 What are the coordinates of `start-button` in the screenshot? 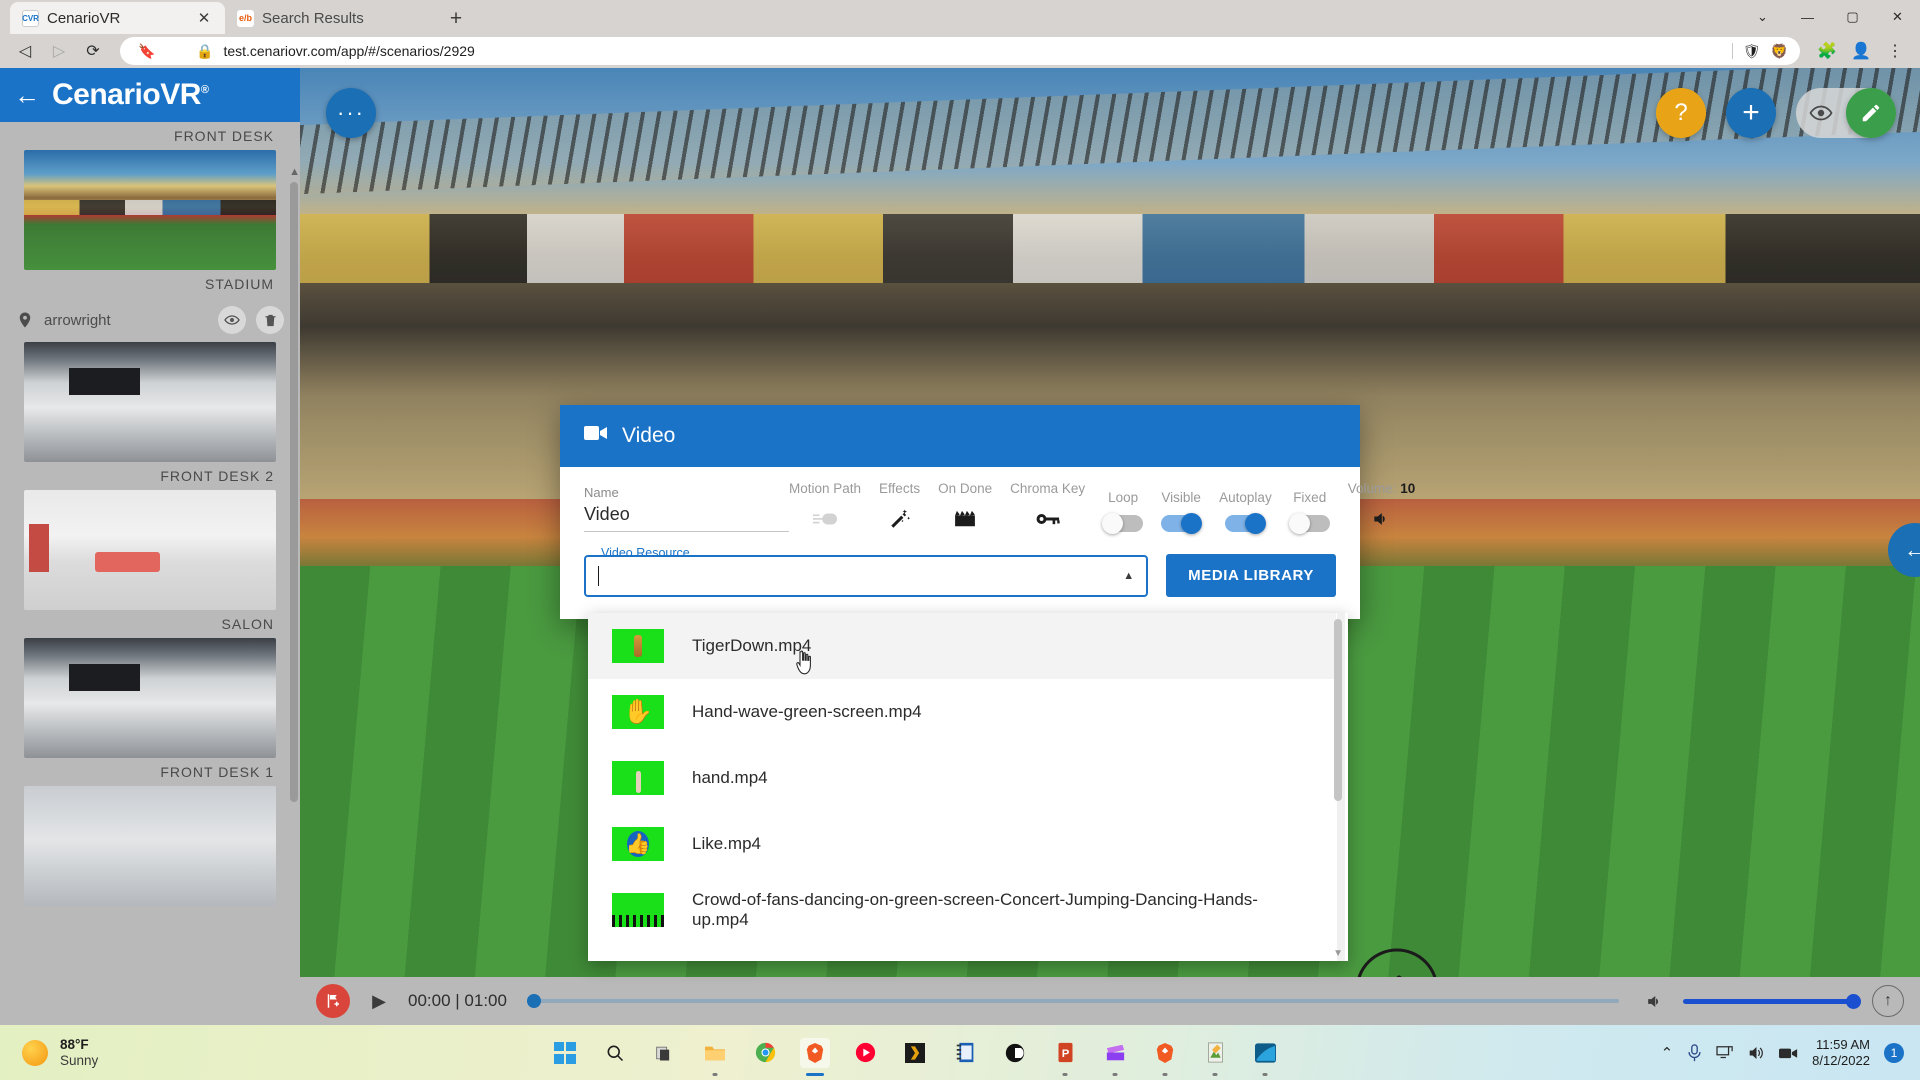 It's located at (565, 1053).